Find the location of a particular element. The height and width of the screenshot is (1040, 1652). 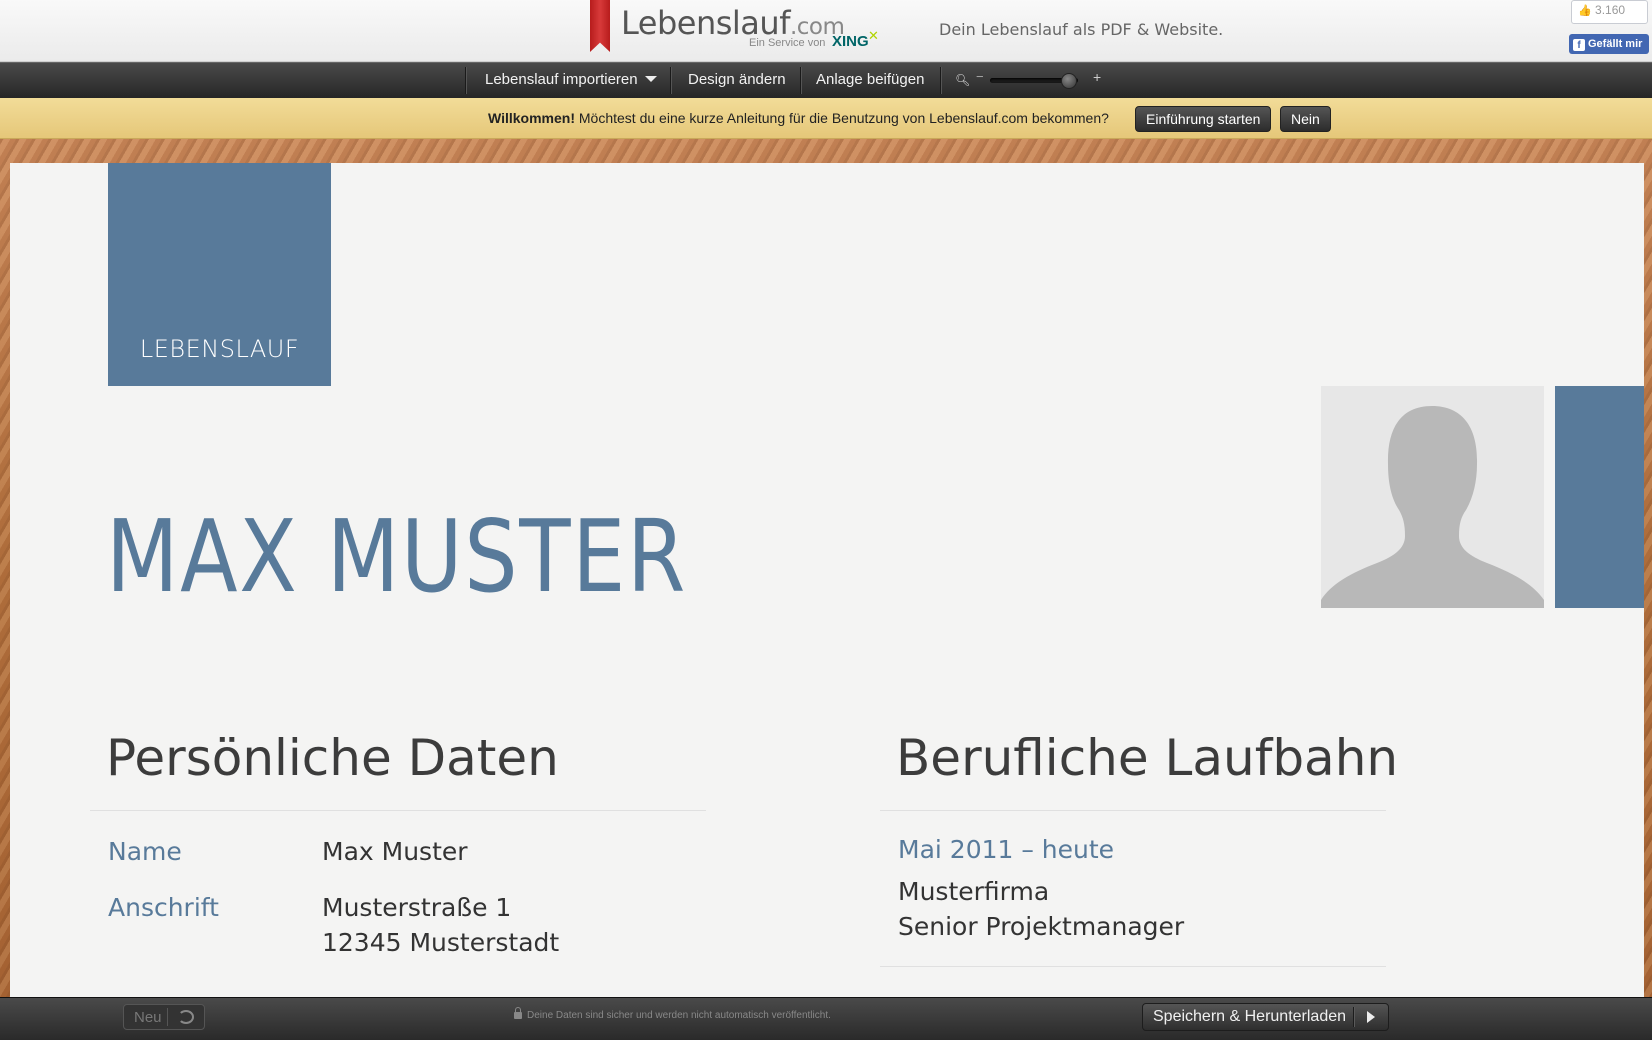

career-heading: Berufliche Laufbahn is located at coordinates (1147, 758).